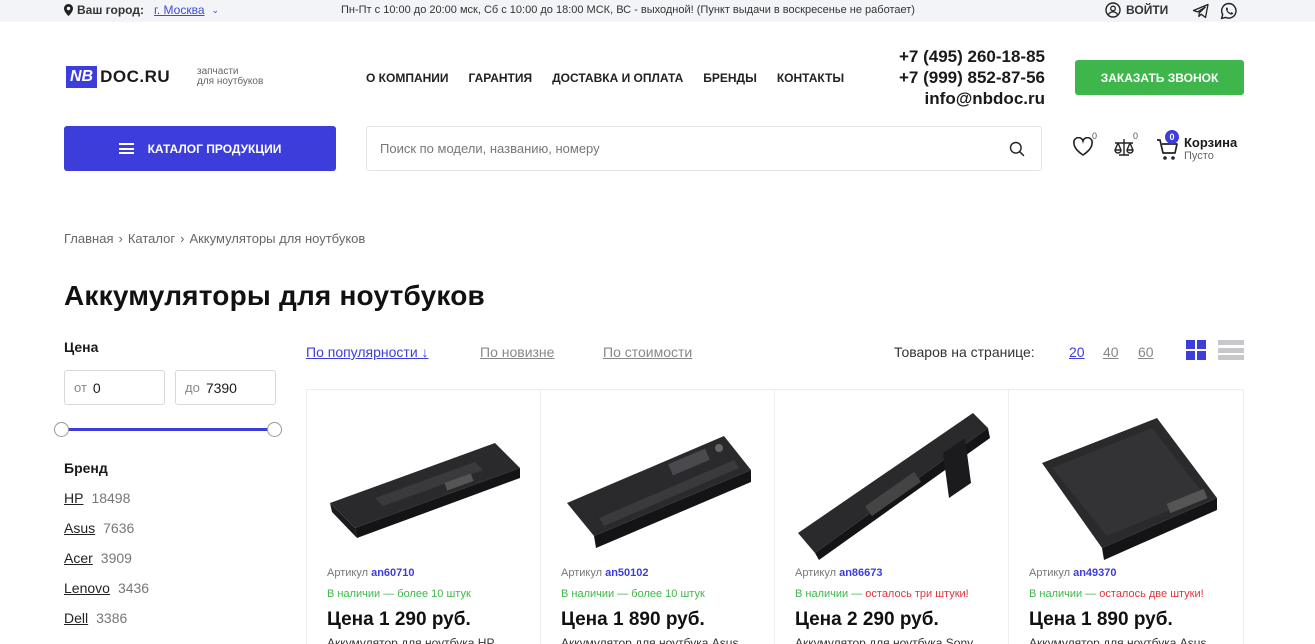  Describe the element at coordinates (168, 429) in the screenshot. I see `price-range-track` at that location.